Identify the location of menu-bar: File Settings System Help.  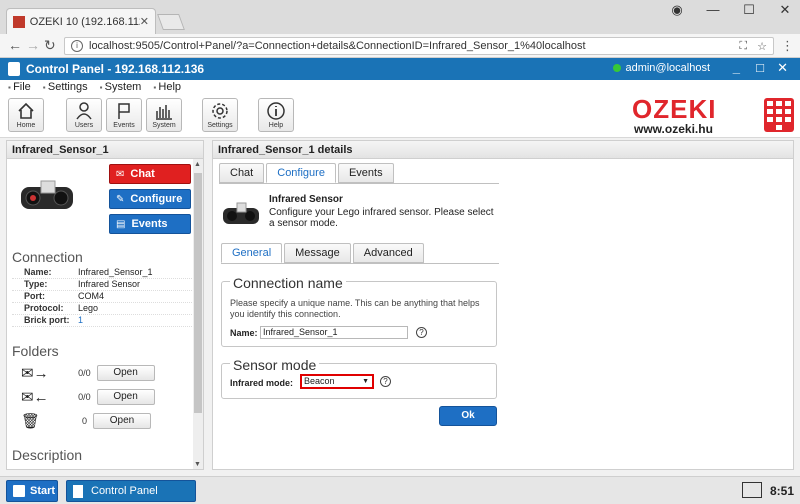
(400, 87).